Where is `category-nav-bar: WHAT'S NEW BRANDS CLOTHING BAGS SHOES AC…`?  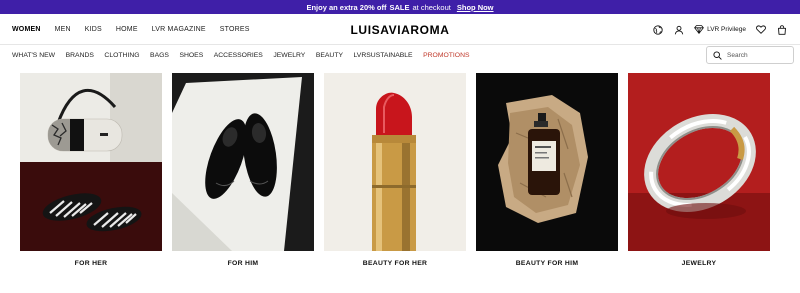
category-nav-bar: WHAT'S NEW BRANDS CLOTHING BAGS SHOES AC… is located at coordinates (400, 55).